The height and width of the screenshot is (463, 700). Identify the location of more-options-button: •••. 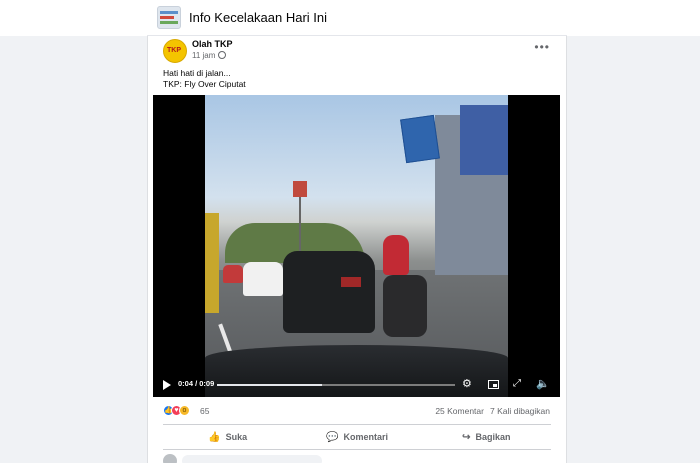
(542, 47).